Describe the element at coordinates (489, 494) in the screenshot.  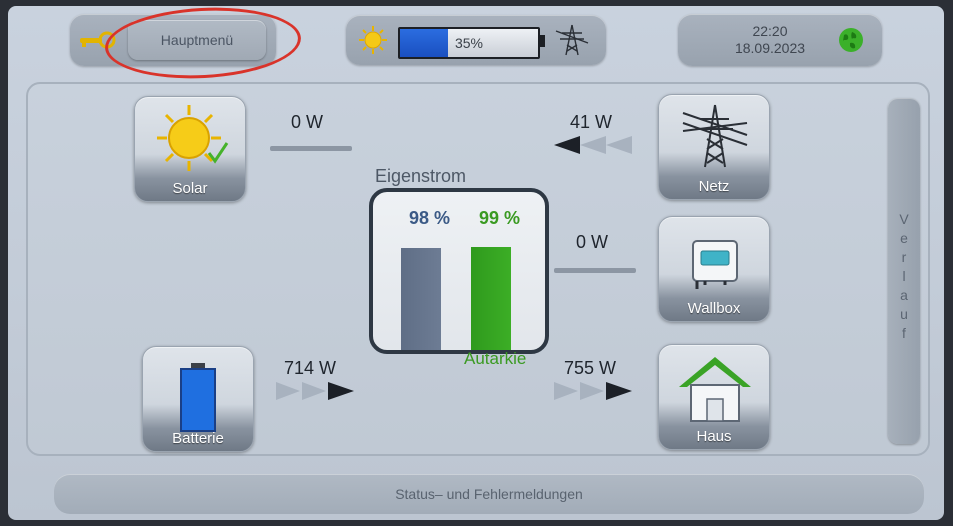
I see `status-messages-button: Status– und Fehlermeldungen` at that location.